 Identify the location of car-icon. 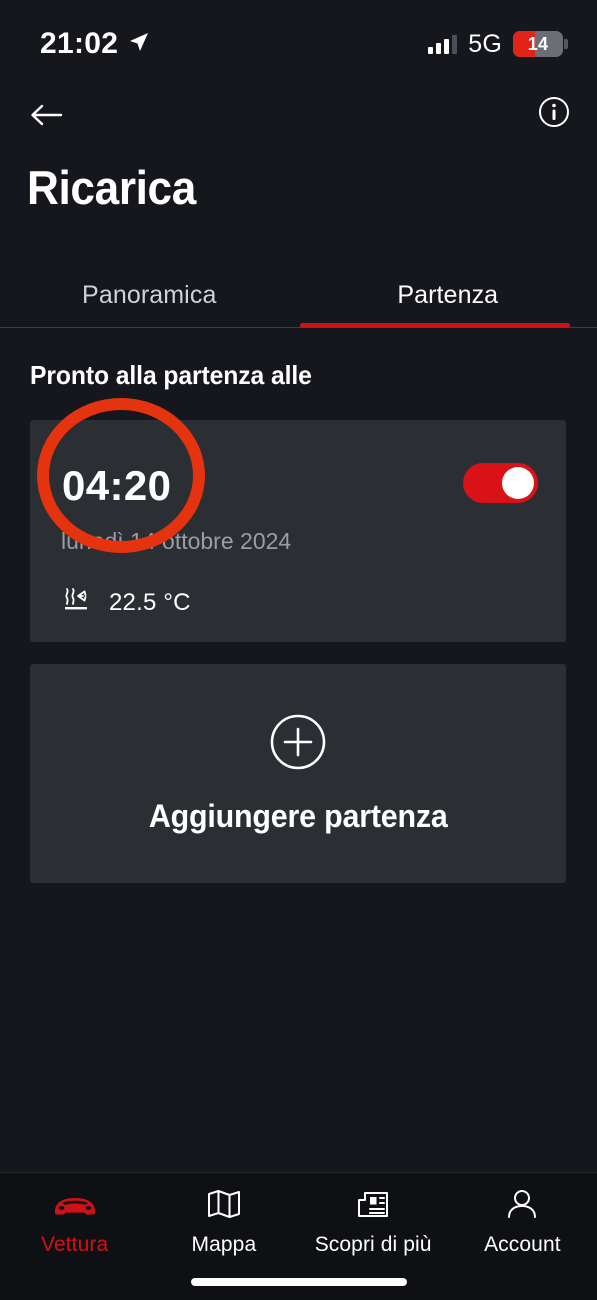
(75, 1204).